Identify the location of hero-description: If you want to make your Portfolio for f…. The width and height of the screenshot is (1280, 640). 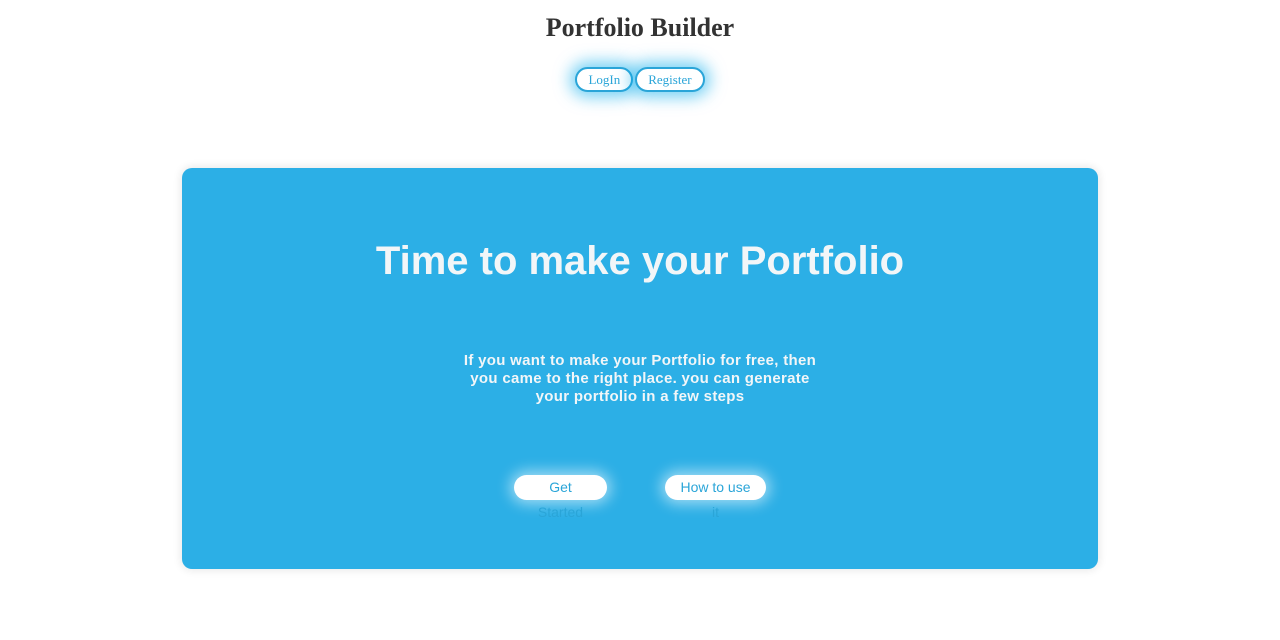
(640, 378).